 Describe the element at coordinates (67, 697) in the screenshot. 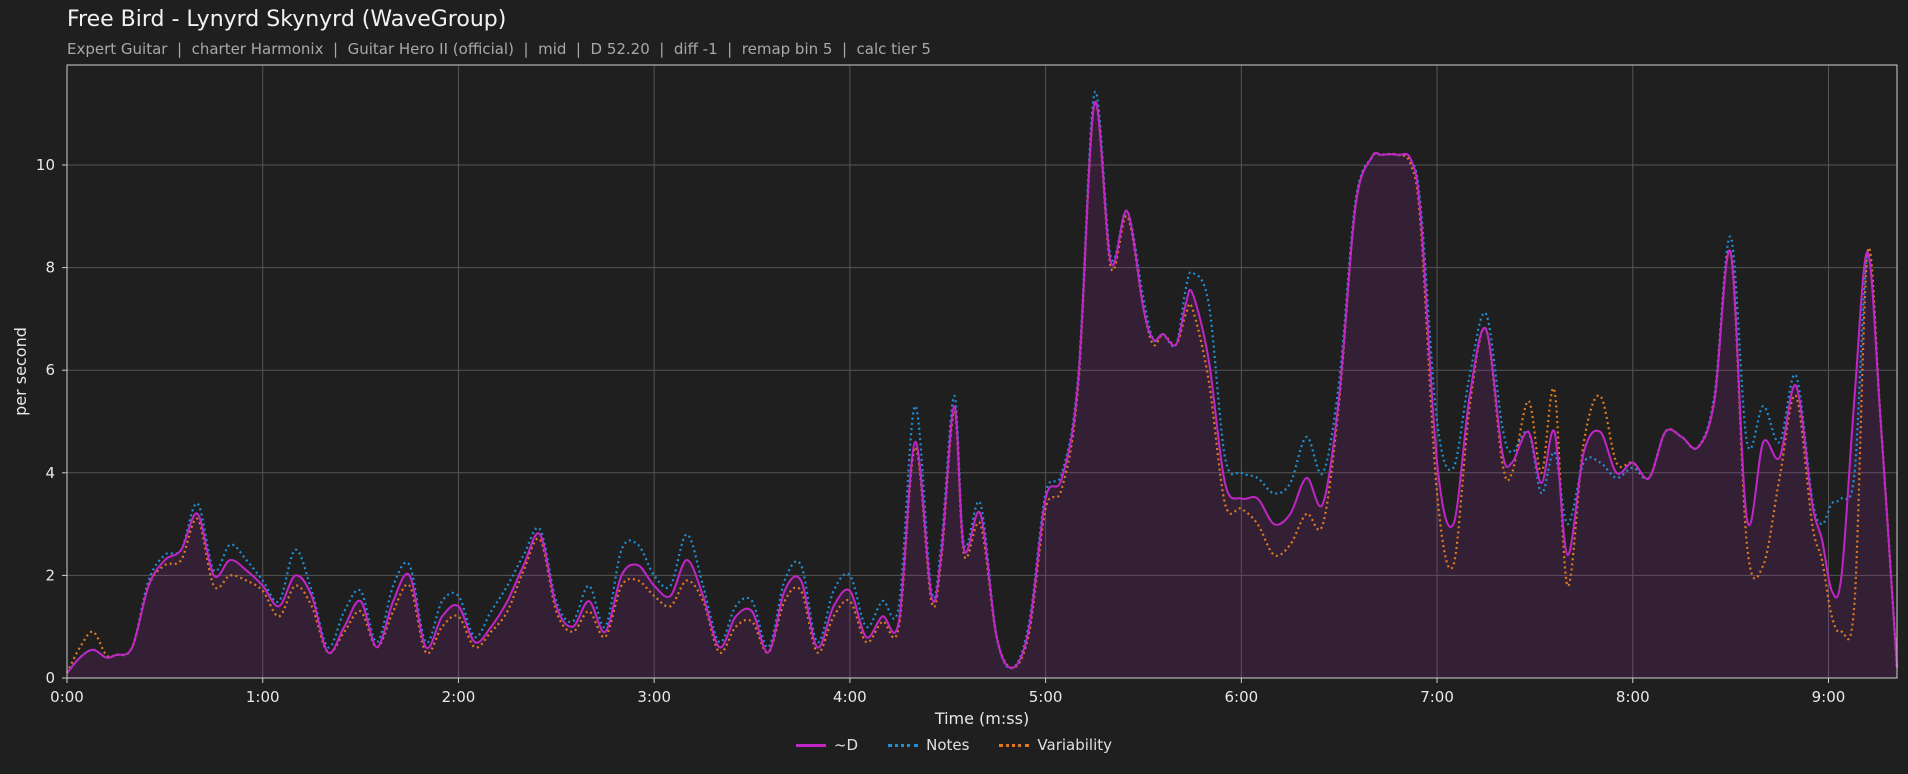

I see `x-tick-label: 0:00` at that location.